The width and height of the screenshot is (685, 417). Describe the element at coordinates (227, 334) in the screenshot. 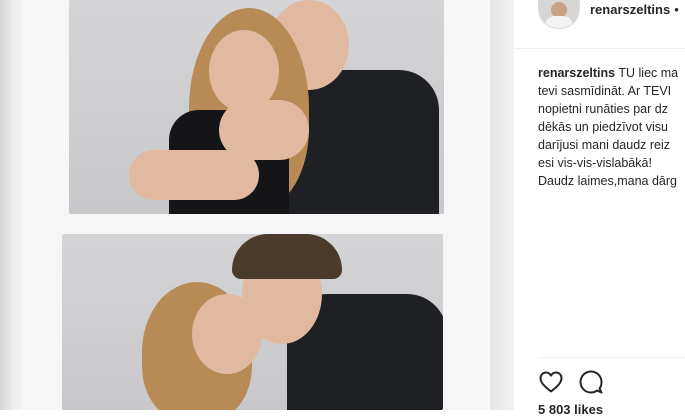

I see `woman-face-kiss` at that location.